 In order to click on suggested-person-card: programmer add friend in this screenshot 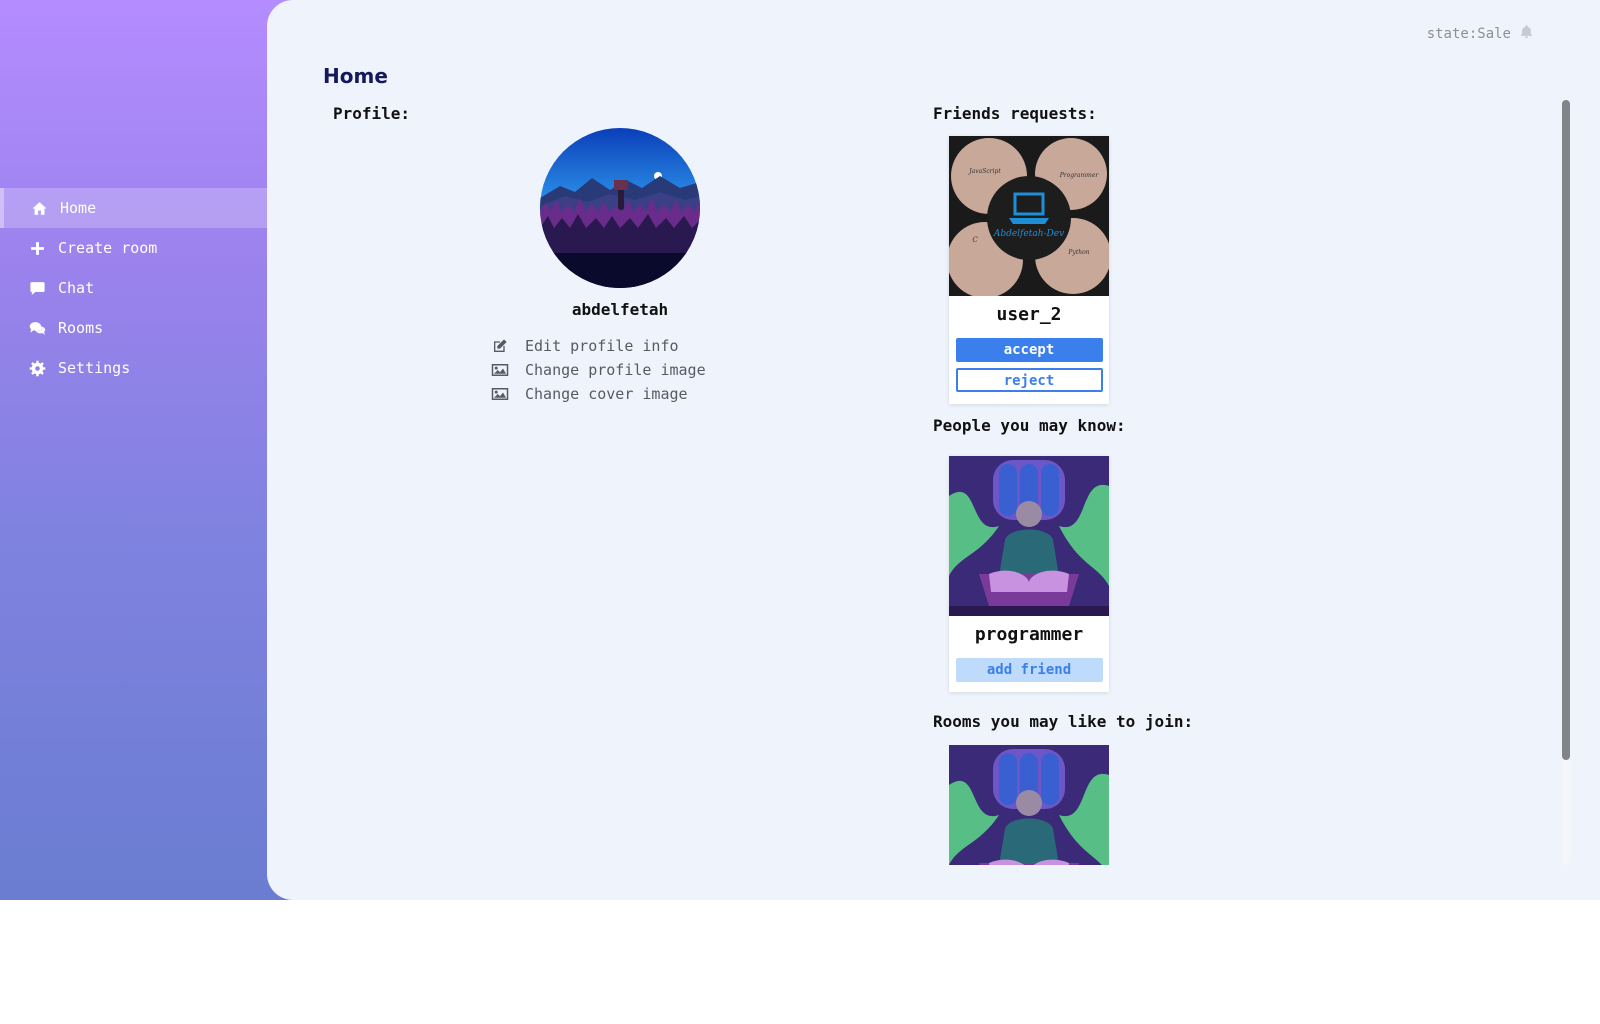, I will do `click(1029, 574)`.